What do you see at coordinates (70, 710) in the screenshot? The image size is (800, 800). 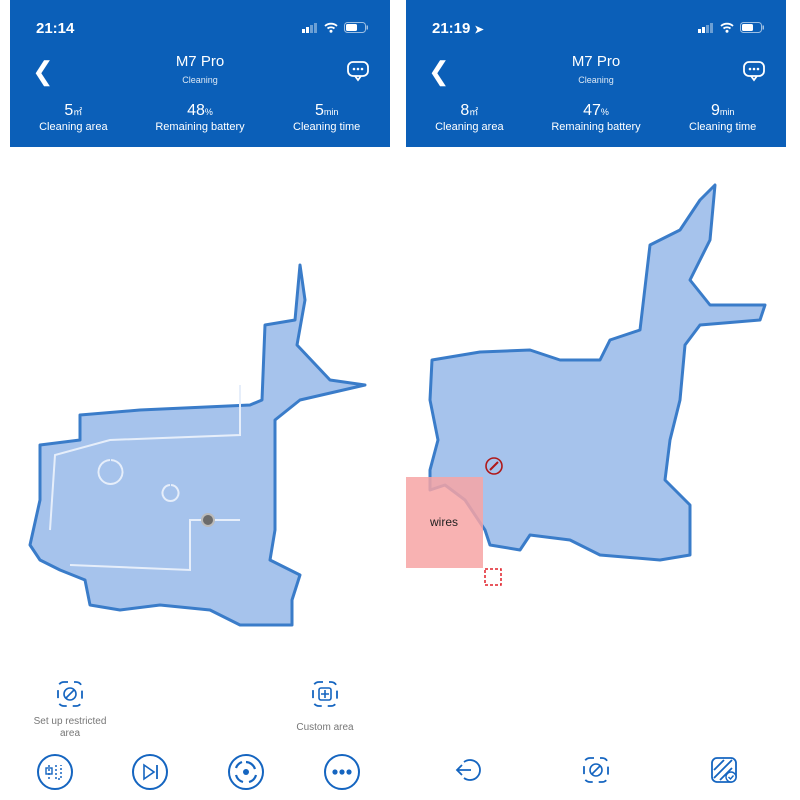 I see `set-restricted-area-button: Set up restricted area` at bounding box center [70, 710].